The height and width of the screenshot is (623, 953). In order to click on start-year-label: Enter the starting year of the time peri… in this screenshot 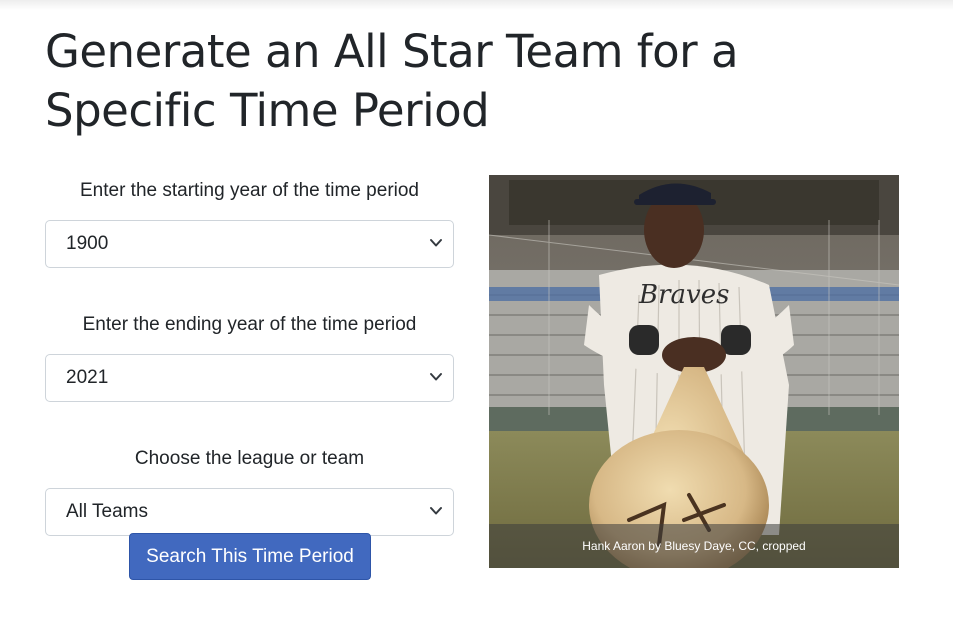, I will do `click(249, 190)`.